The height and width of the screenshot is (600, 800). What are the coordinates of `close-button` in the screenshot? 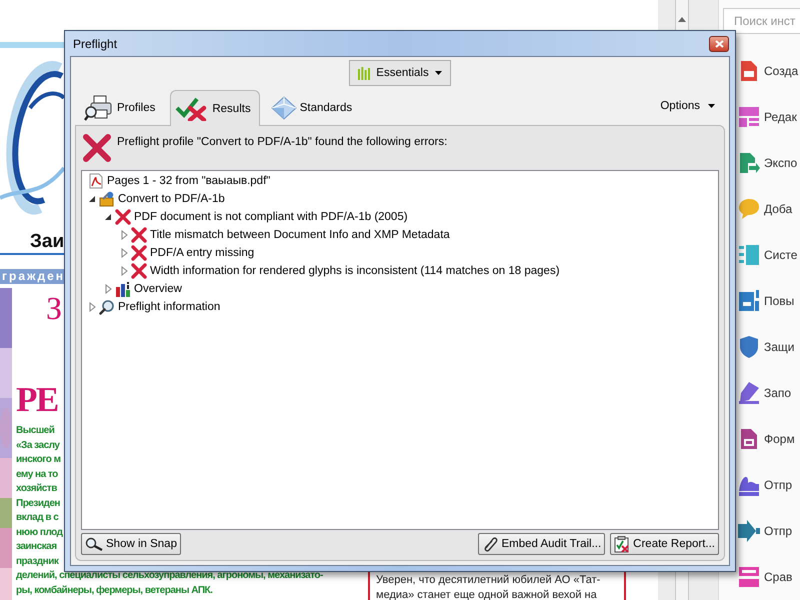 It's located at (719, 44).